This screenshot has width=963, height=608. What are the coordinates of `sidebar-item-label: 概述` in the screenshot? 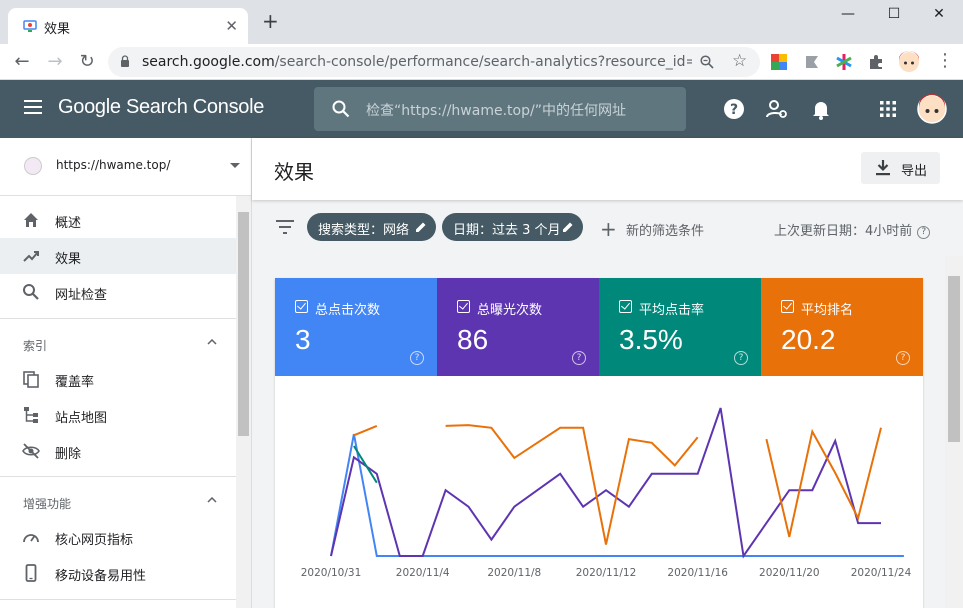 It's located at (68, 223).